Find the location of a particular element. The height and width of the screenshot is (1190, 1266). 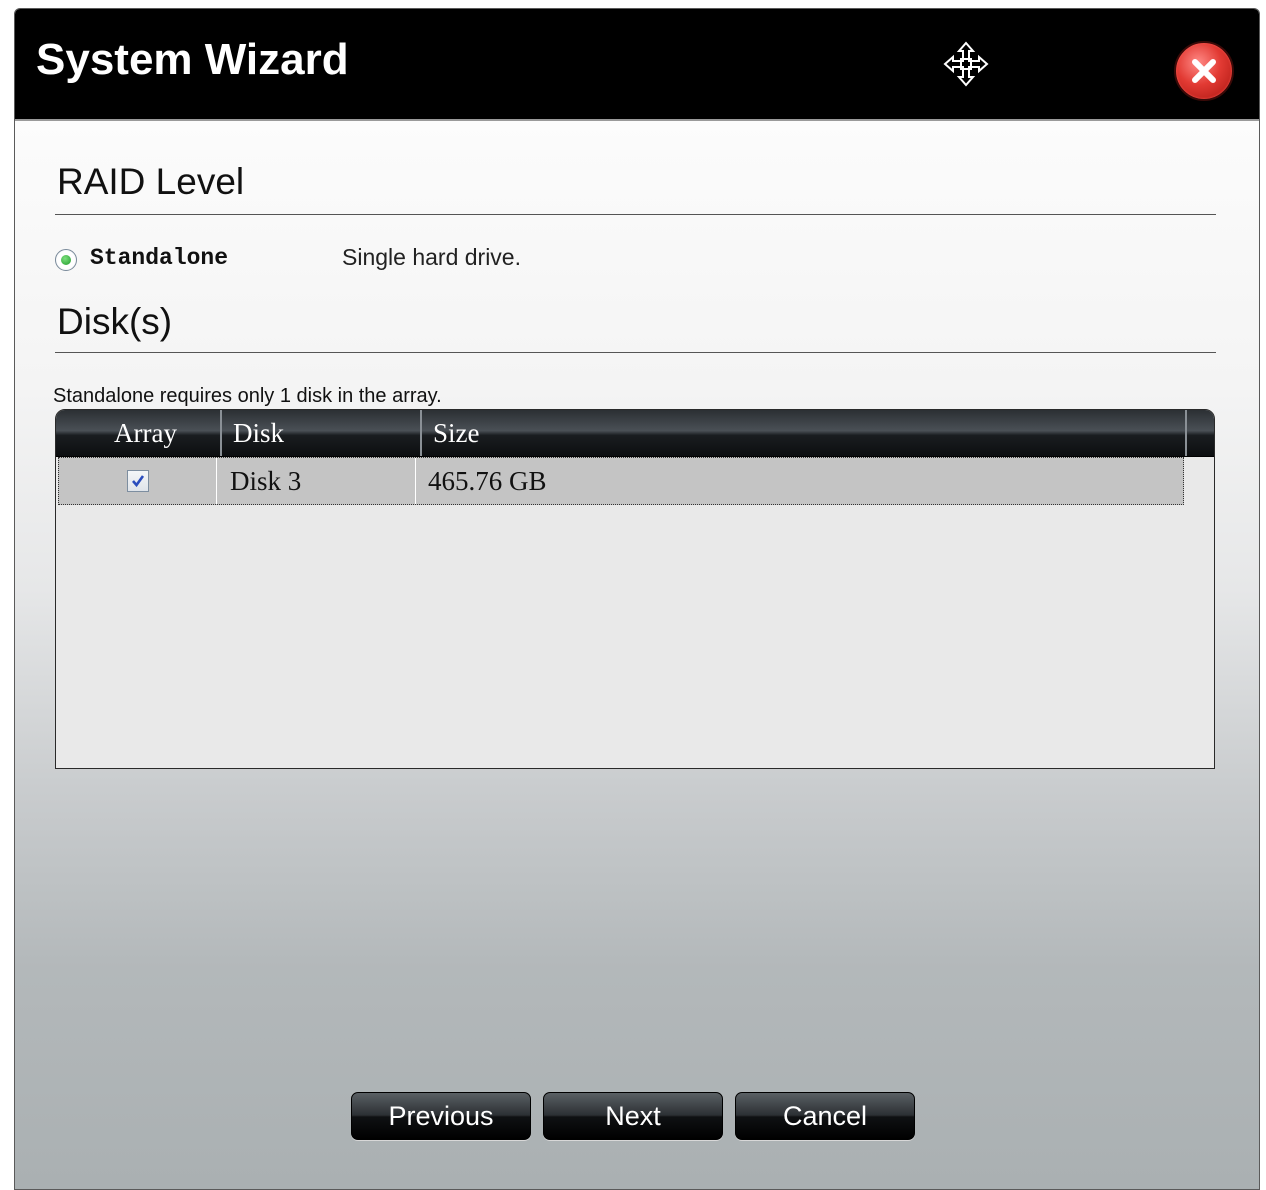

disks-divider is located at coordinates (635, 352).